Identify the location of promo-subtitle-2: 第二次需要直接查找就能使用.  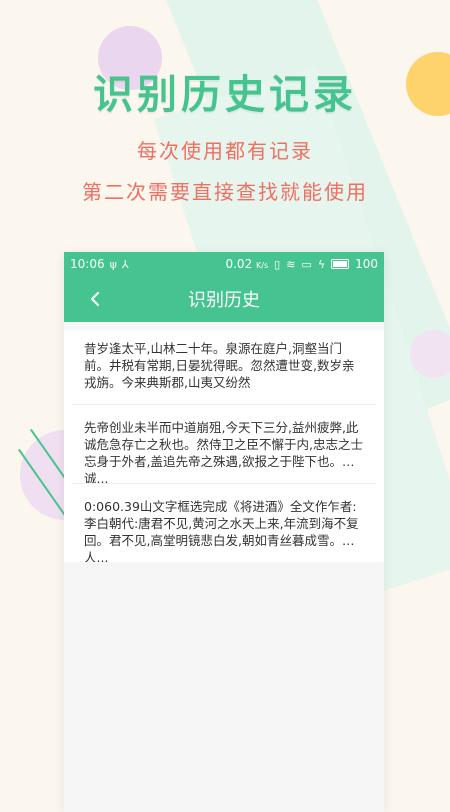
(225, 192).